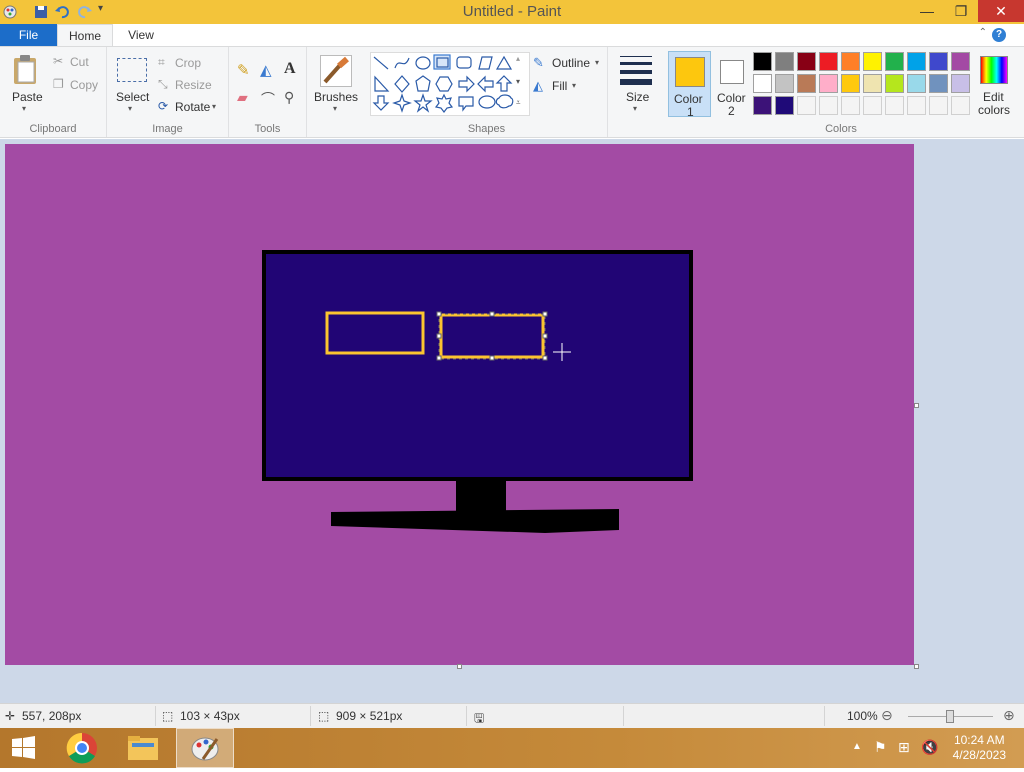 This screenshot has height=772, width=1024. What do you see at coordinates (518, 81) in the screenshot?
I see `shapes-scroll-down-icon: ▾` at bounding box center [518, 81].